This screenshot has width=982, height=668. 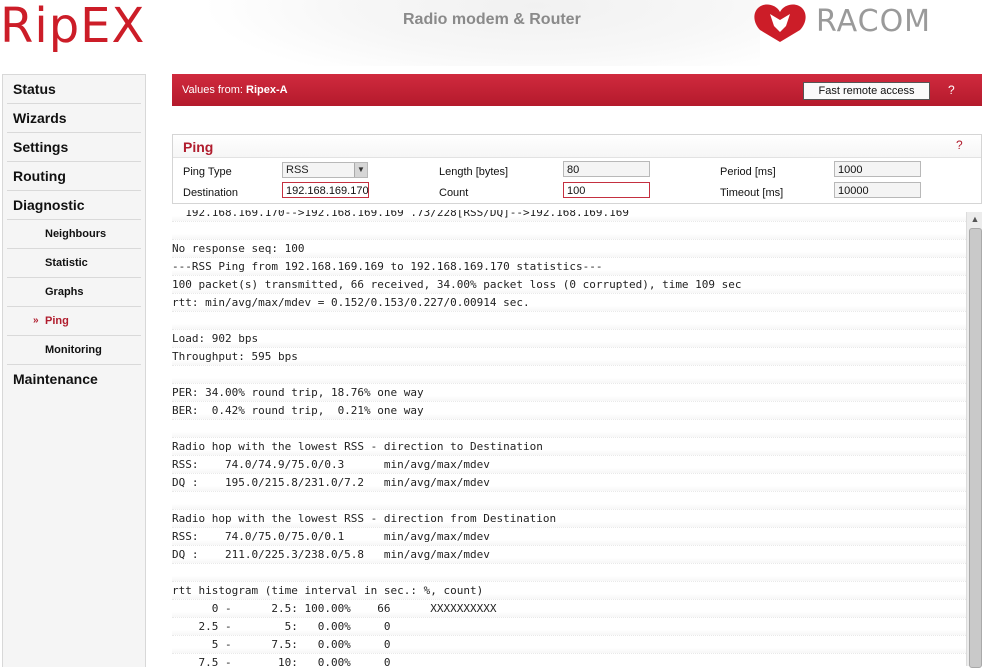 What do you see at coordinates (73, 27) in the screenshot?
I see `ripex-logo: RipEX` at bounding box center [73, 27].